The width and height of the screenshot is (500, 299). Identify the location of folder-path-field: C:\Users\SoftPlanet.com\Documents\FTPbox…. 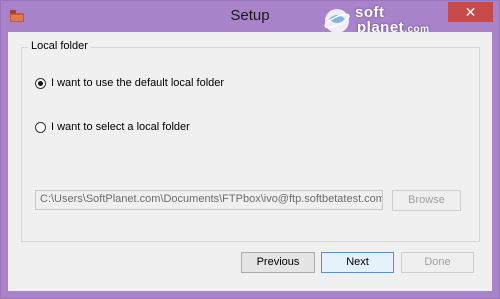
(209, 200).